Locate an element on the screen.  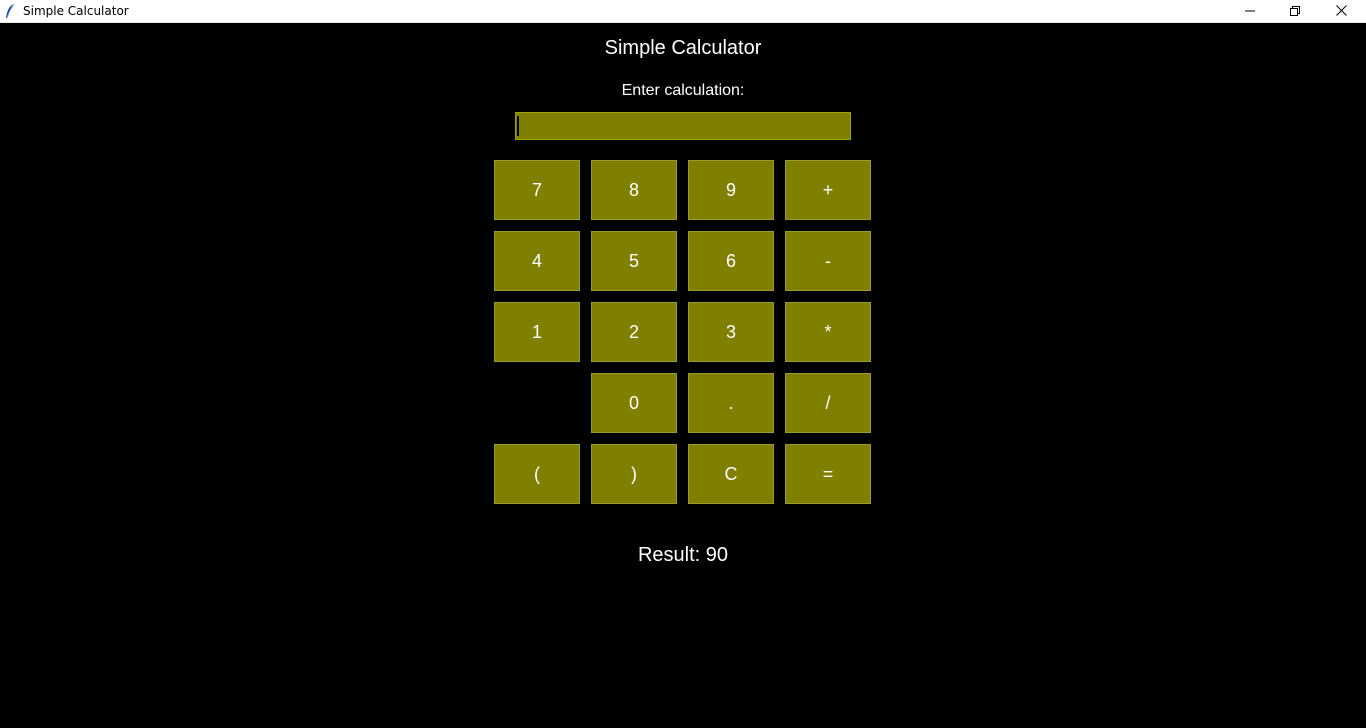
key-6-button: 6 is located at coordinates (731, 261).